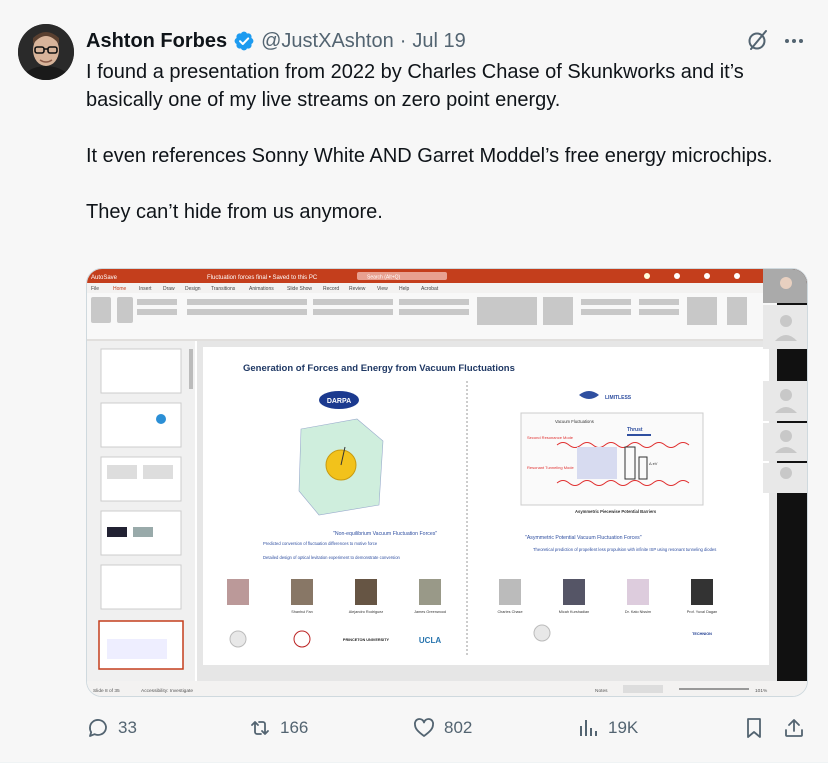 This screenshot has width=828, height=763. I want to click on share-button, so click(794, 728).